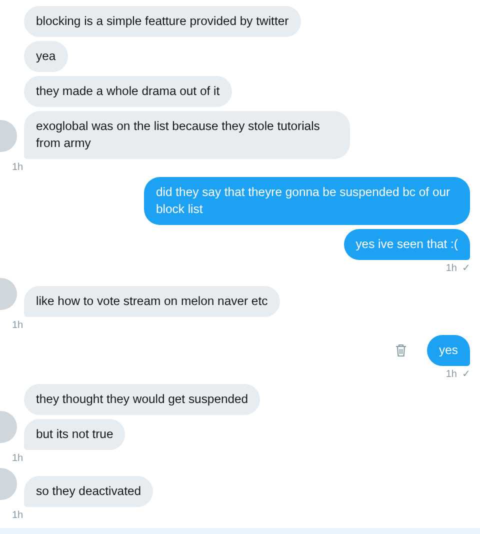 Image resolution: width=480 pixels, height=534 pixels. Describe the element at coordinates (448, 350) in the screenshot. I see `message-bubble: yes` at that location.